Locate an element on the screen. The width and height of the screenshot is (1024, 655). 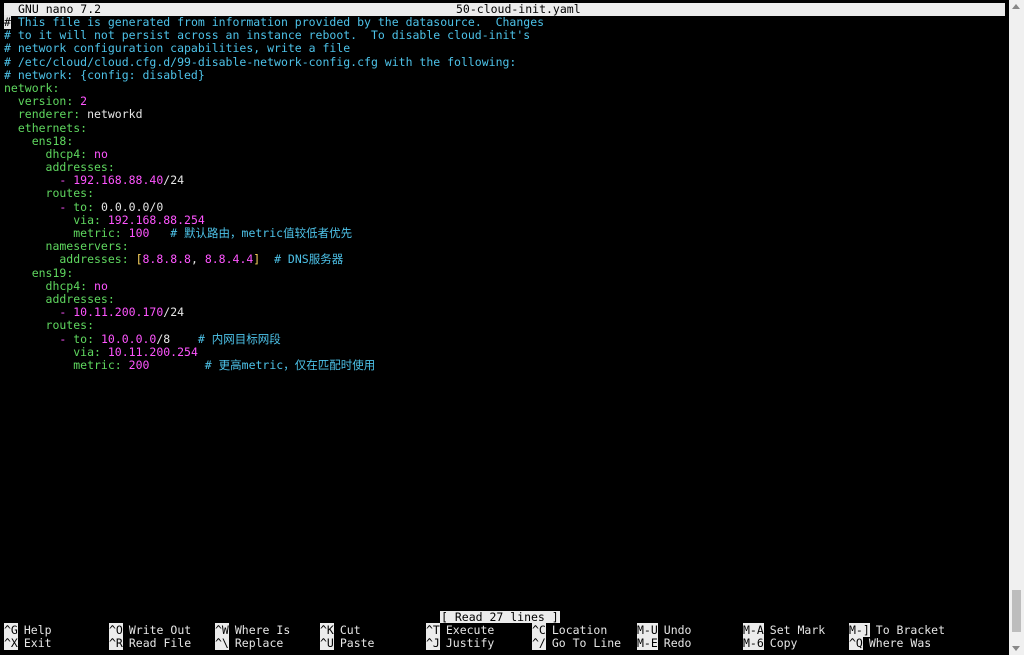
shortcut-go-to-line: ^/ Go To Line is located at coordinates (577, 643).